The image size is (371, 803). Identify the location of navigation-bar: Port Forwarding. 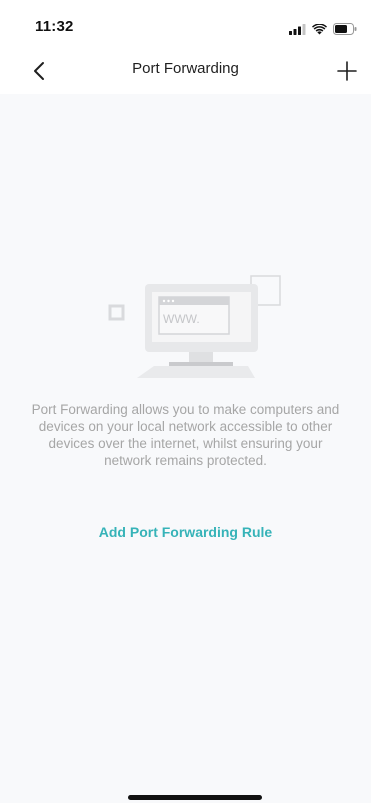
(185, 72).